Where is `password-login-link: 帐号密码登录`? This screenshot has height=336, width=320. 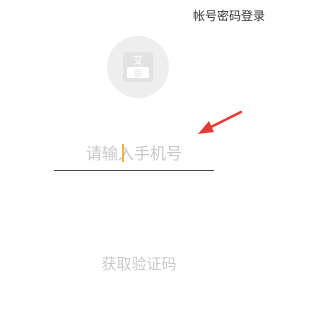 password-login-link: 帐号密码登录 is located at coordinates (229, 15).